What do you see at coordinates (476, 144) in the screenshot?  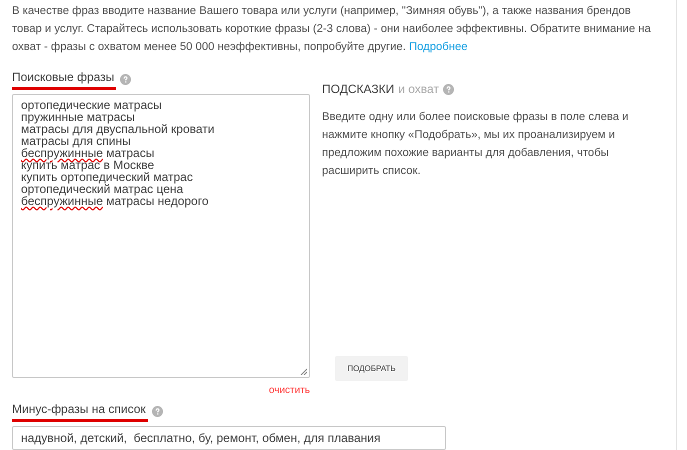 I see `hints-text: Введите одну или более поисковые фразы в поле слева и нажмите кнопку «Подобрать», мы их проанализируем и предложим похожие варианты для добавления, чтобы расширить список.` at bounding box center [476, 144].